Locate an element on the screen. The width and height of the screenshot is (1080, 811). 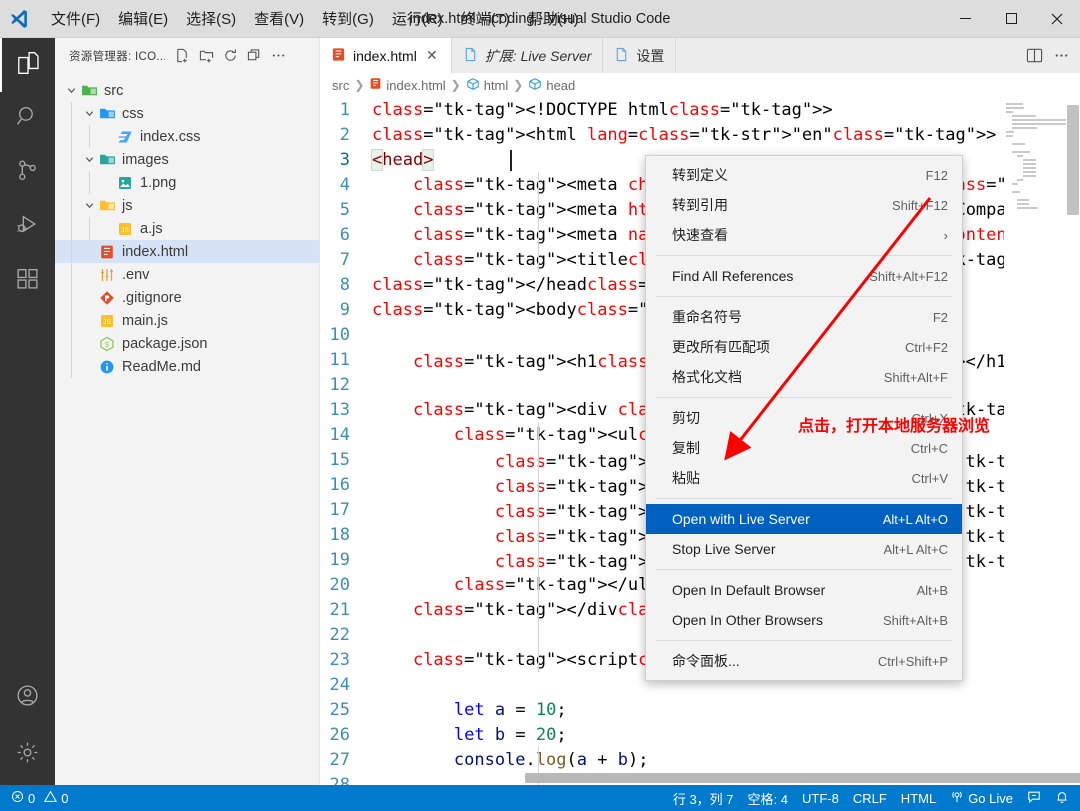
tree-item-label: index.css is located at coordinates (170, 136).